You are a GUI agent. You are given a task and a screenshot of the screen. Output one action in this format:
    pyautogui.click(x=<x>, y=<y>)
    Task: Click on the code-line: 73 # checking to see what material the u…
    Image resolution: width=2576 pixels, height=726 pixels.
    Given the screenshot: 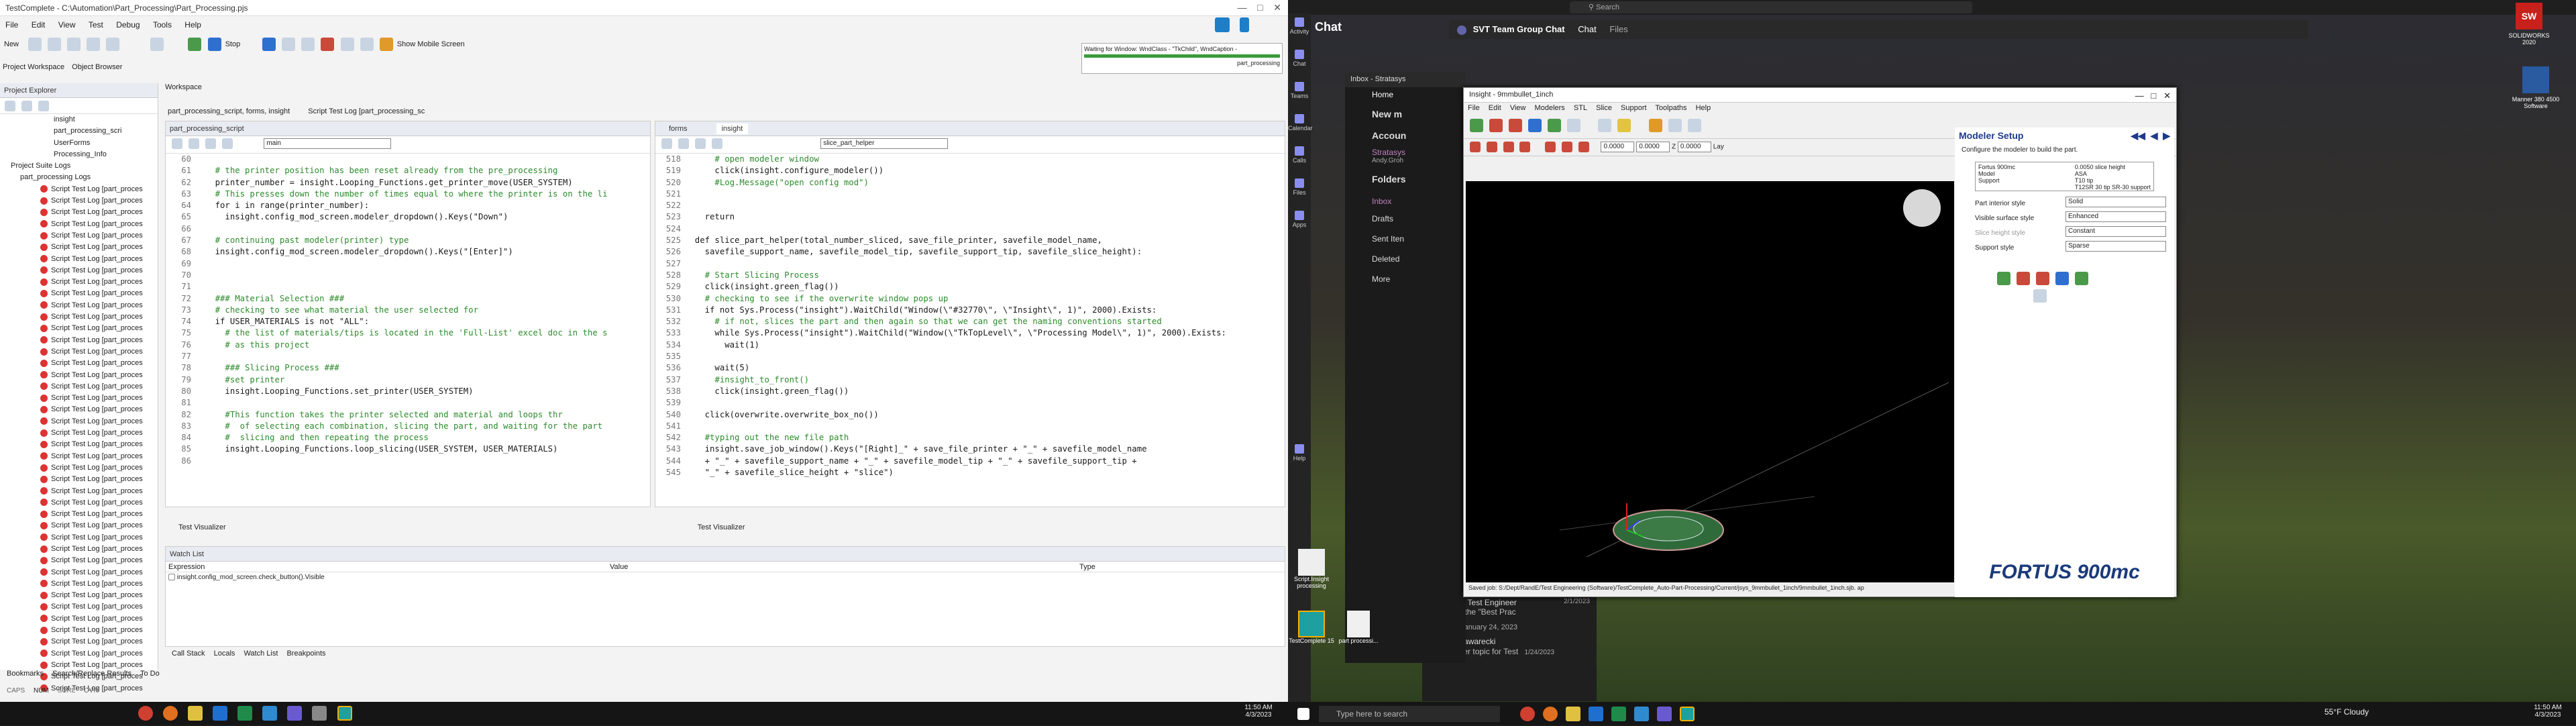 What is the action you would take?
    pyautogui.click(x=408, y=310)
    